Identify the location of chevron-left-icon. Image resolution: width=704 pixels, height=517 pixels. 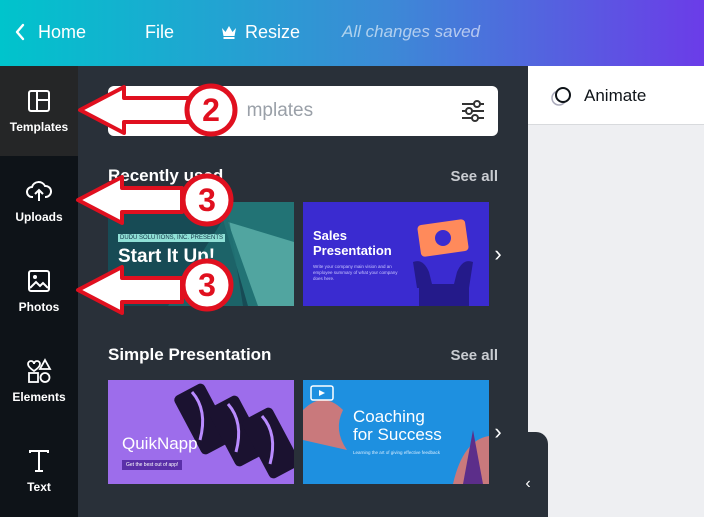
(20, 32).